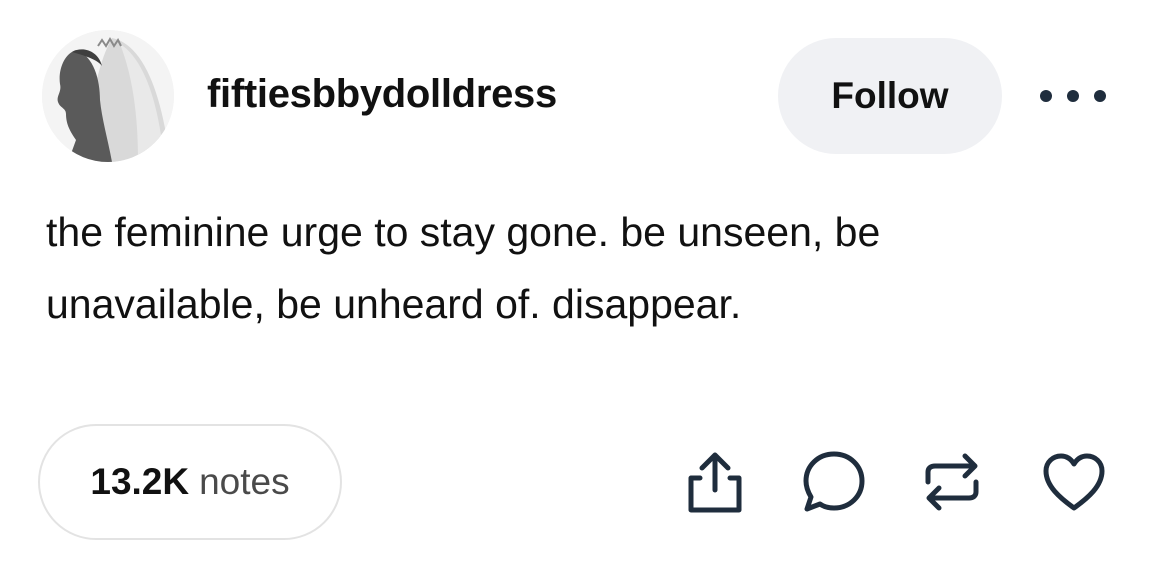 Image resolution: width=1170 pixels, height=581 pixels. What do you see at coordinates (140, 481) in the screenshot?
I see `notes-count: 13.2K` at bounding box center [140, 481].